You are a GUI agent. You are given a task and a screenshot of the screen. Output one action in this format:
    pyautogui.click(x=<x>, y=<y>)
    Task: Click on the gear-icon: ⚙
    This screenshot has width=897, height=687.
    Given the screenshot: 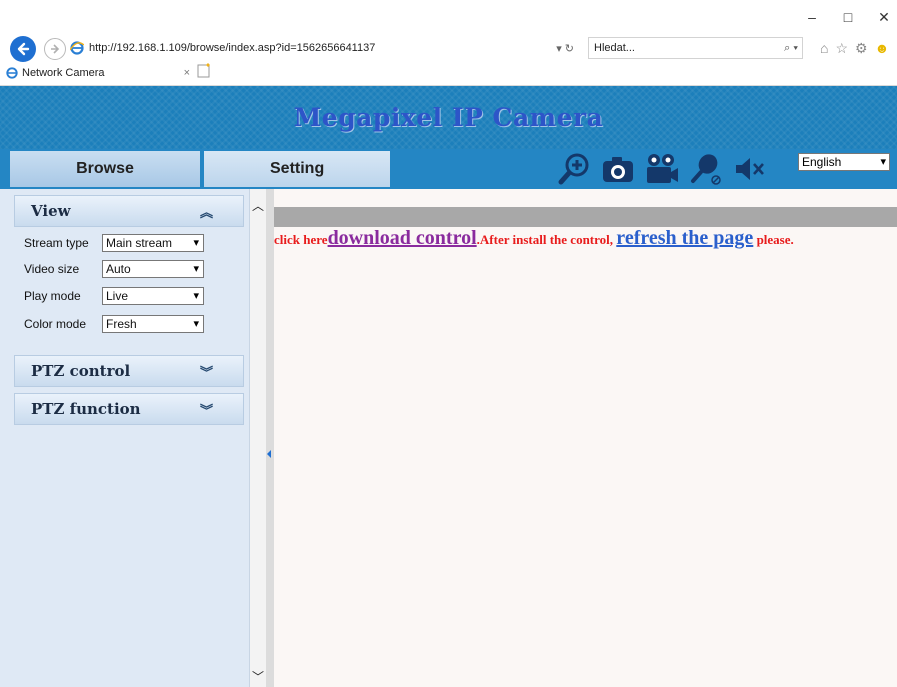 What is the action you would take?
    pyautogui.click(x=861, y=48)
    